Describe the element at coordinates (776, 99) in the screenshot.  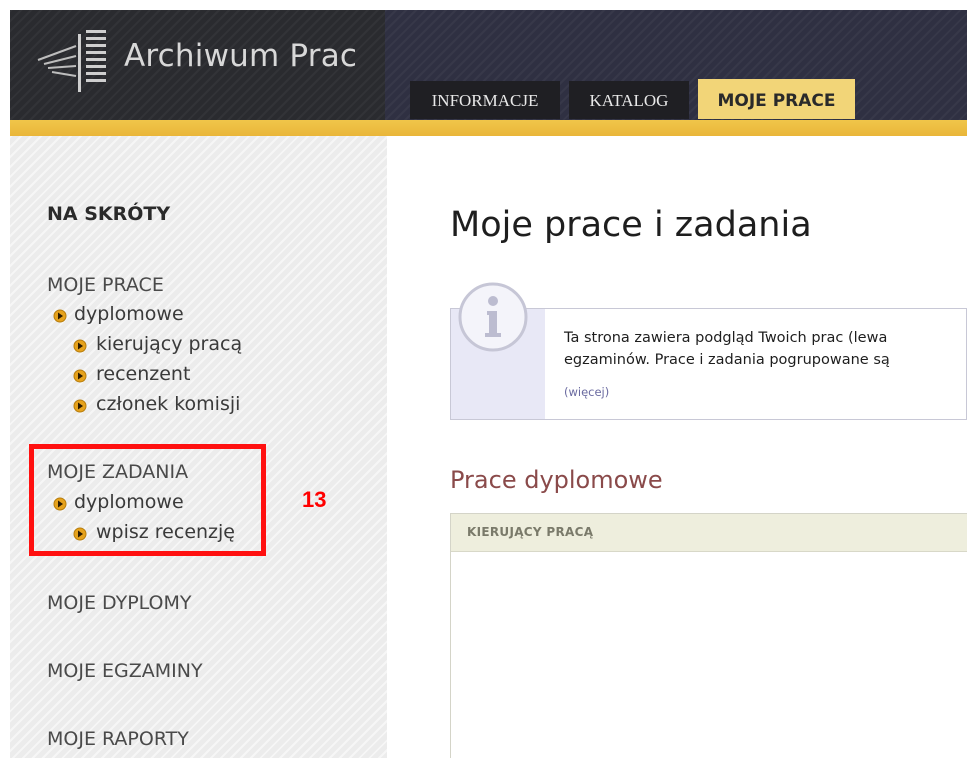
I see `tab-moje-prace: MOJE PRACE` at that location.